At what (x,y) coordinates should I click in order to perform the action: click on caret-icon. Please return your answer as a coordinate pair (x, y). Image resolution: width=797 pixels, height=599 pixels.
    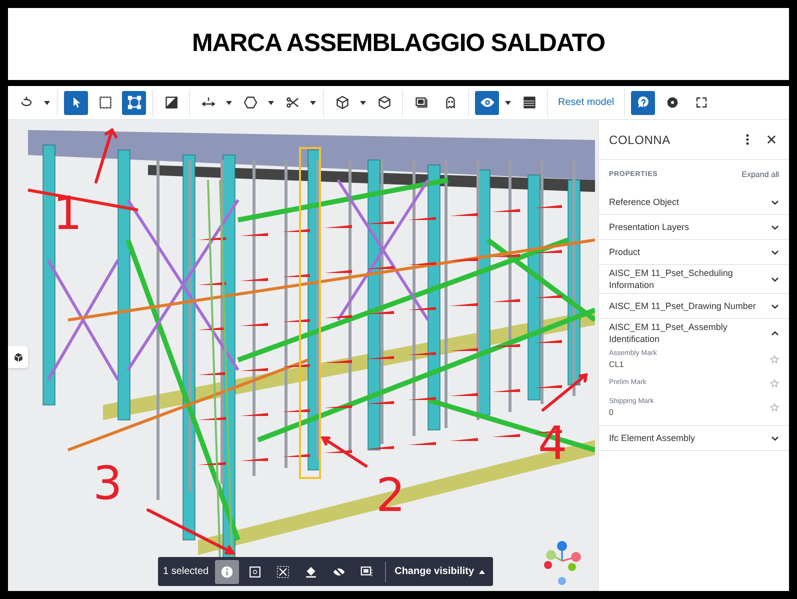
    Looking at the image, I should click on (482, 572).